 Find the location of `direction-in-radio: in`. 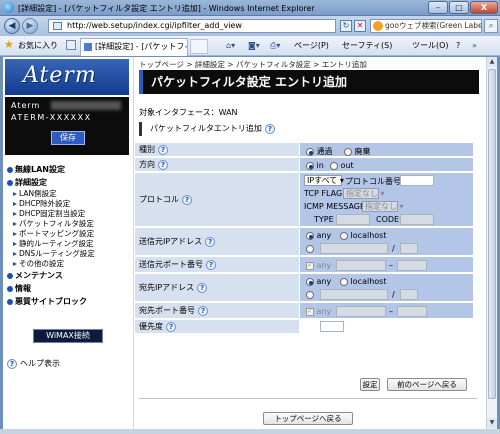

direction-in-radio: in is located at coordinates (315, 165).